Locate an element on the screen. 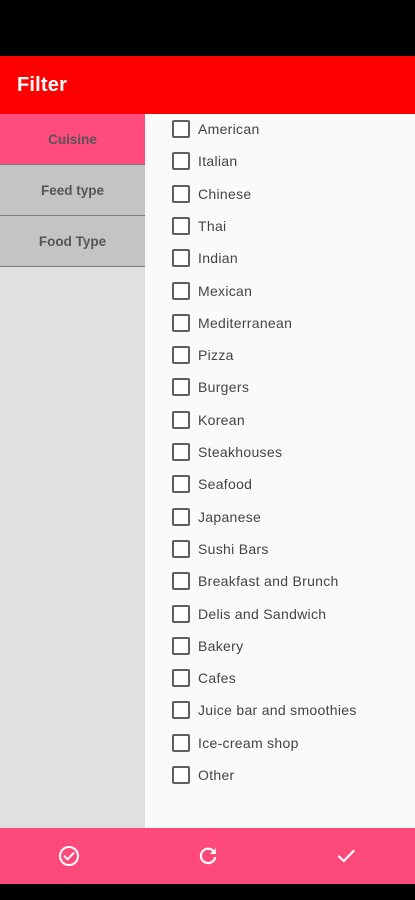 The width and height of the screenshot is (415, 900). system-nav-bar is located at coordinates (207, 892).